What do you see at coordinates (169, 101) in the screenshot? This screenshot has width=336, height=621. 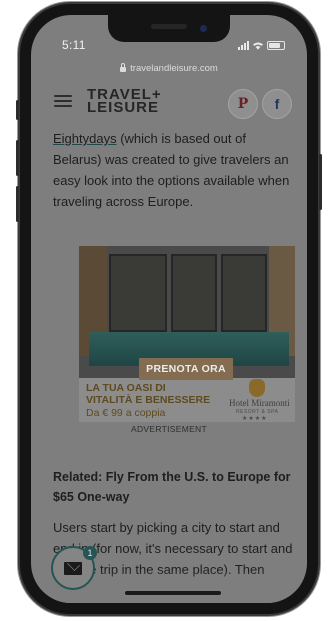 I see `site-header: TRAVEL+ LEISURE P f` at bounding box center [169, 101].